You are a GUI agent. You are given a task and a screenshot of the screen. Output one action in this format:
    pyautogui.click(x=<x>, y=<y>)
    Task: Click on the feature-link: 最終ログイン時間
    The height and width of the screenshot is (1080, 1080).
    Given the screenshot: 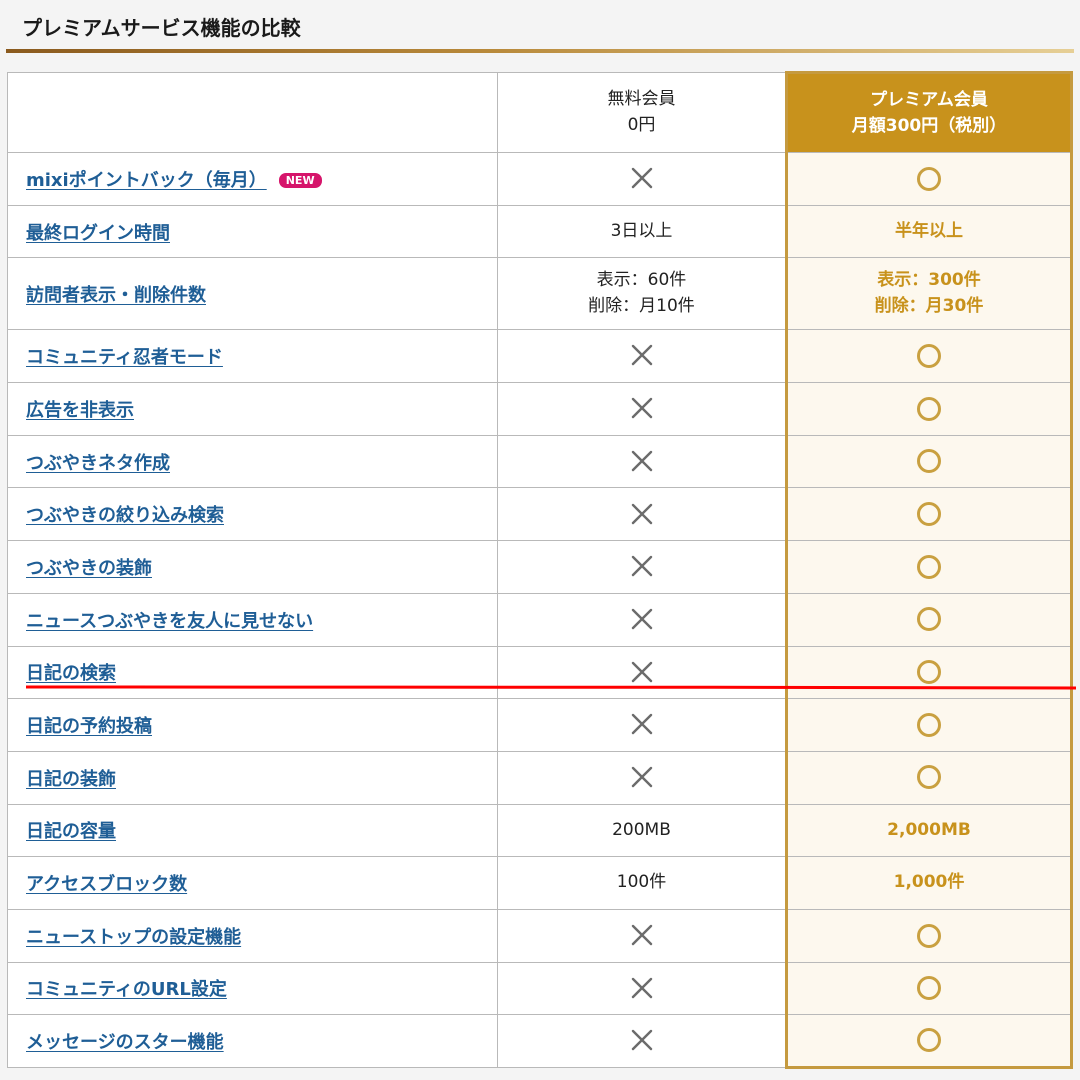 What is the action you would take?
    pyautogui.click(x=98, y=233)
    